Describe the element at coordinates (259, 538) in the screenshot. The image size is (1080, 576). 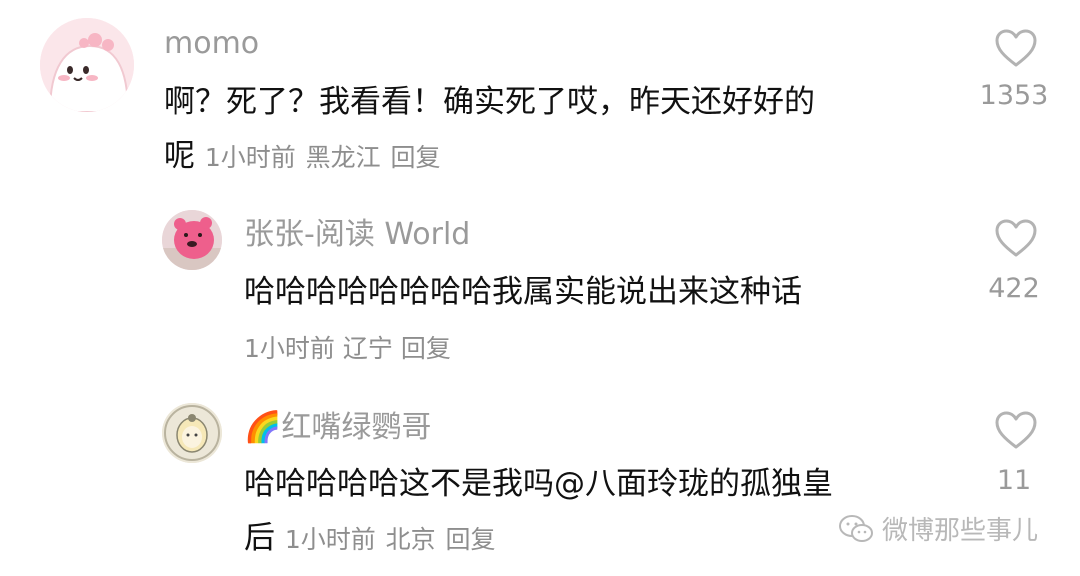
I see `comment-text-line-2: 后` at that location.